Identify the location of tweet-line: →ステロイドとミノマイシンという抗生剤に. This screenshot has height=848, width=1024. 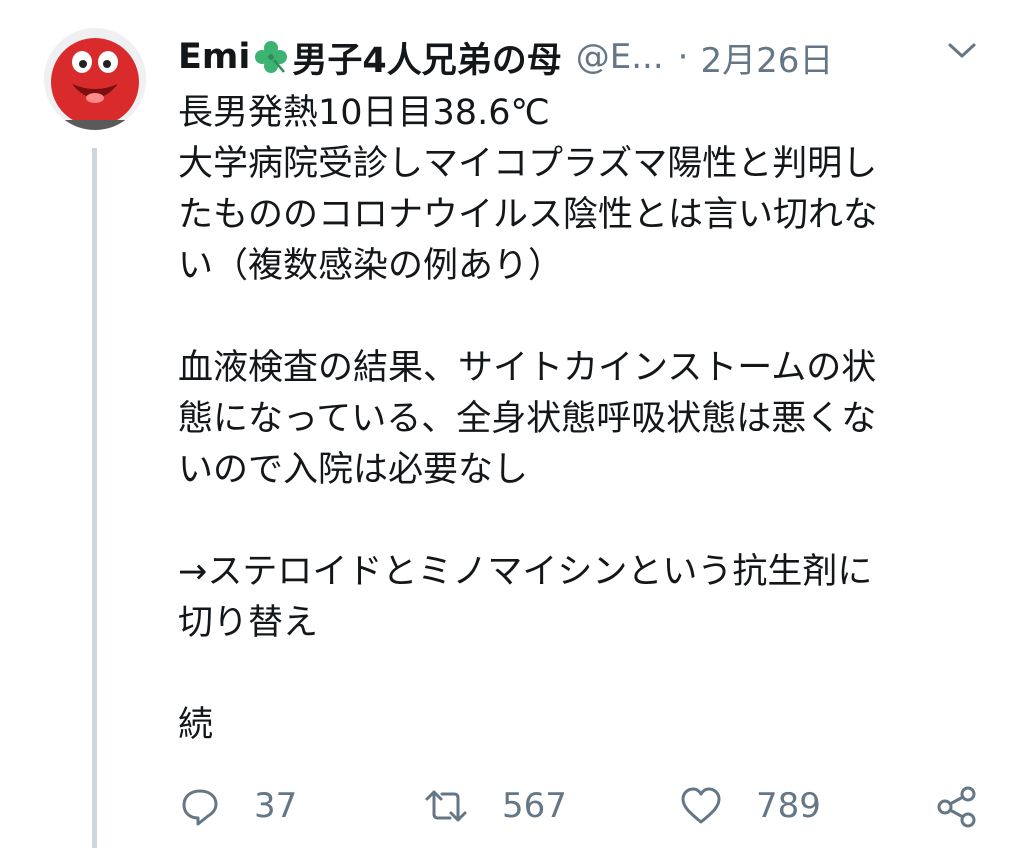
(525, 572).